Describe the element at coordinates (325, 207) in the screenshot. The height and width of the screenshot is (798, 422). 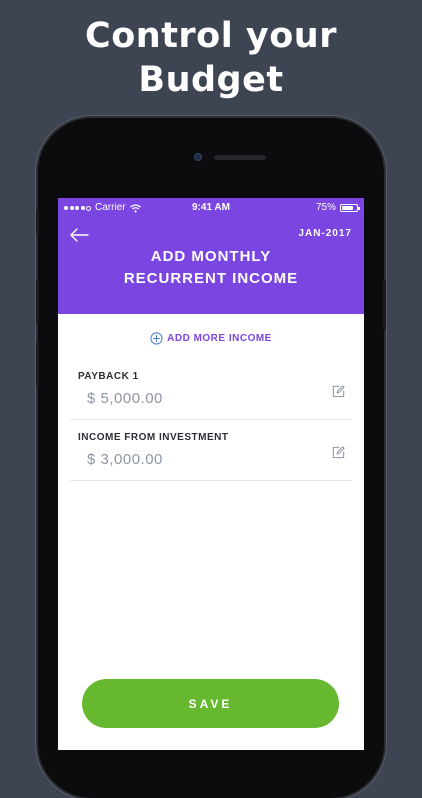
I see `battery-percentage: 75%` at that location.